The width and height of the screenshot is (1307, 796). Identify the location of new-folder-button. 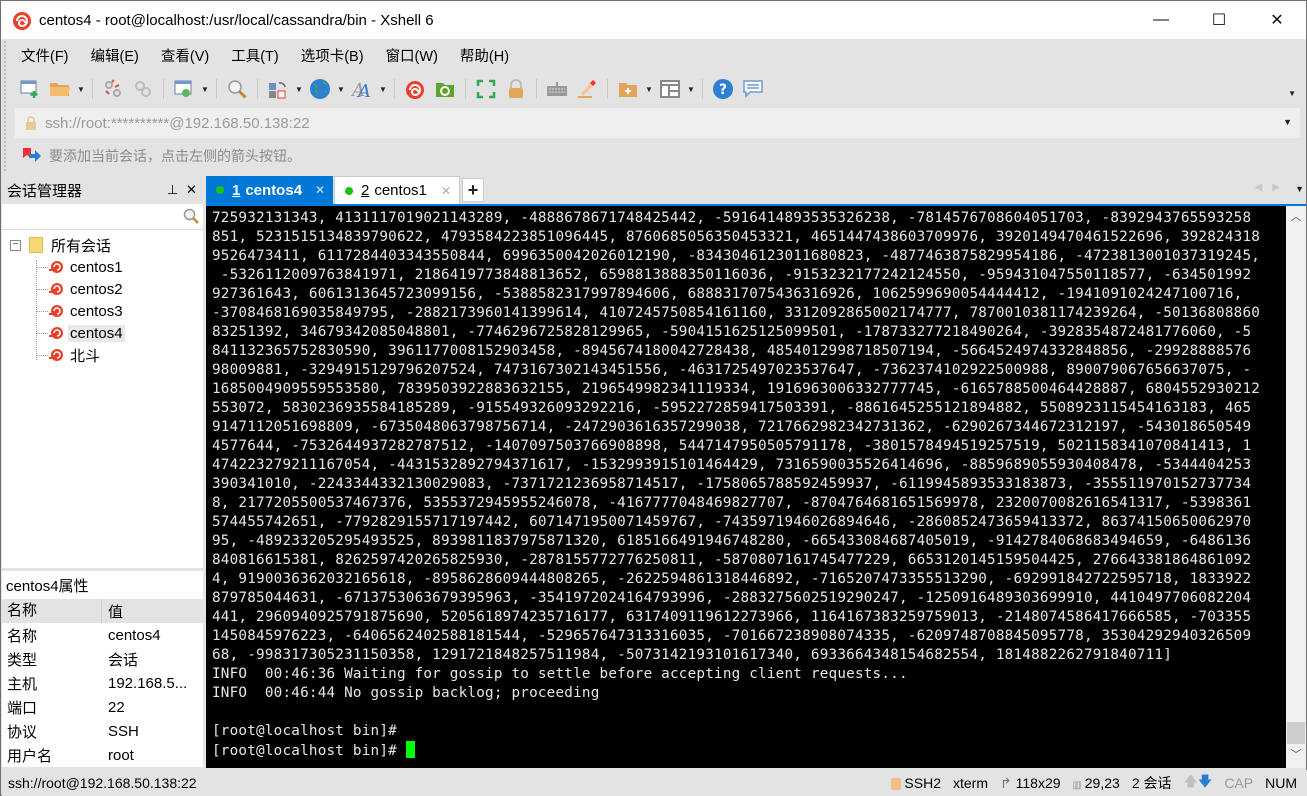
(628, 89).